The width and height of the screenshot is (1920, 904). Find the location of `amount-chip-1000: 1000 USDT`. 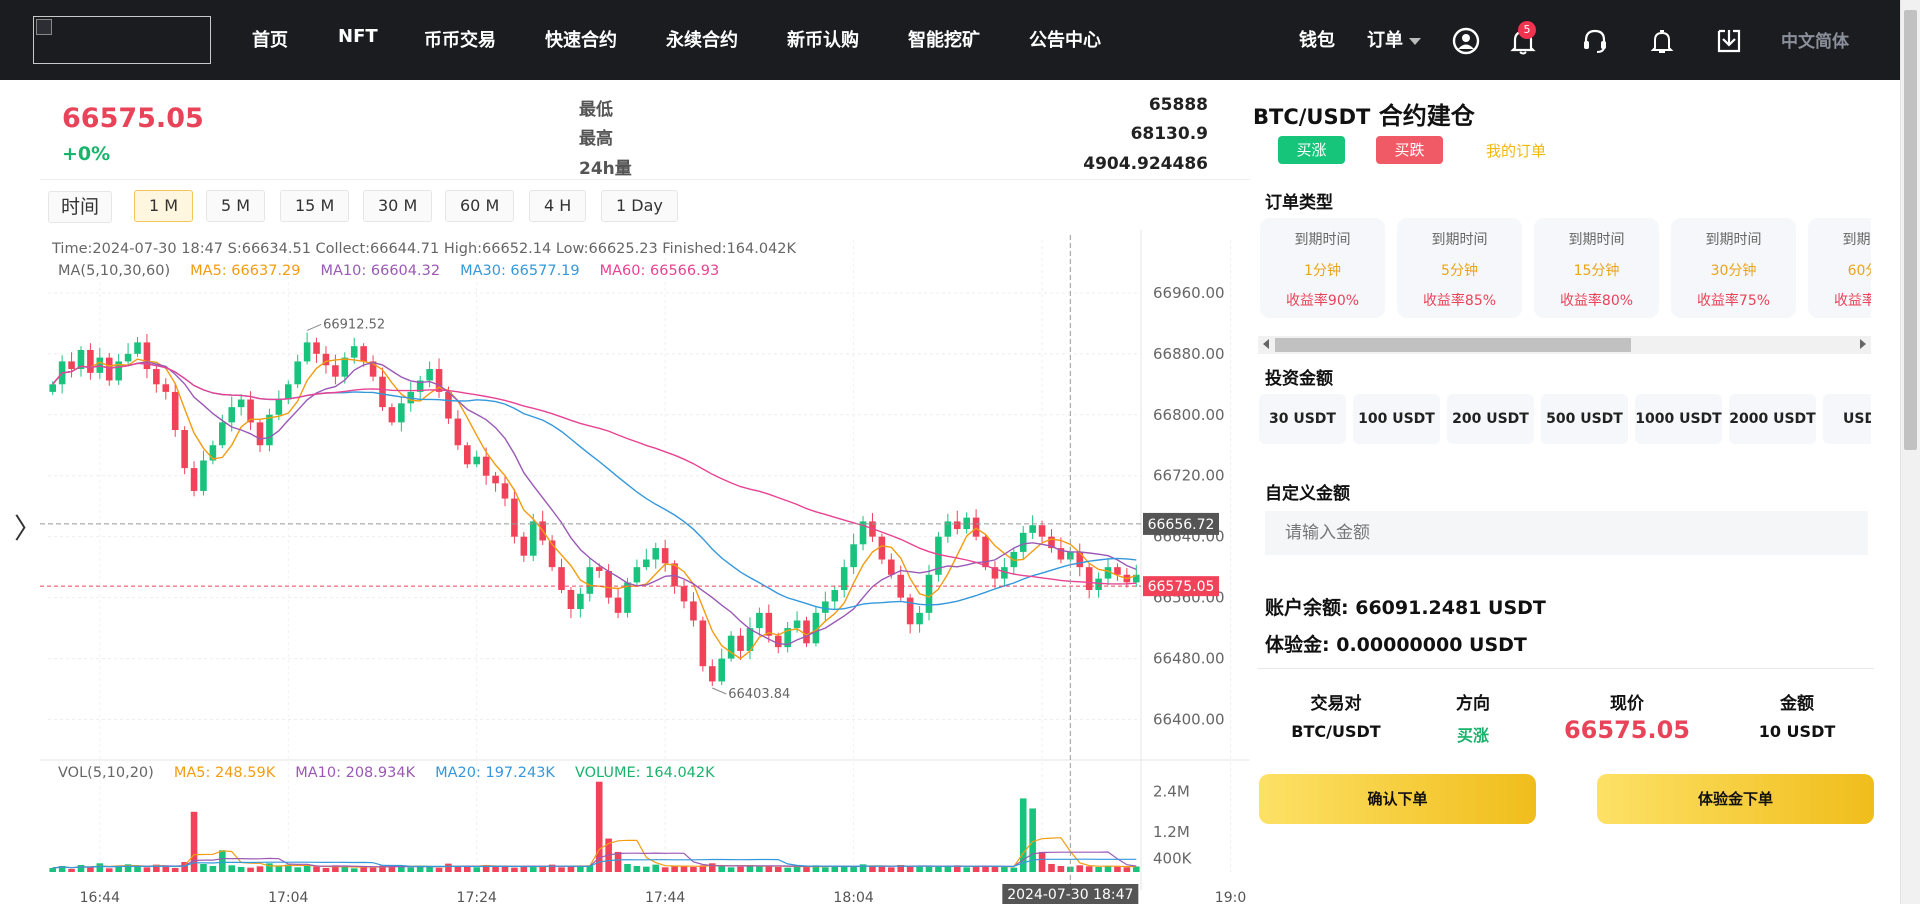

amount-chip-1000: 1000 USDT is located at coordinates (1678, 419).